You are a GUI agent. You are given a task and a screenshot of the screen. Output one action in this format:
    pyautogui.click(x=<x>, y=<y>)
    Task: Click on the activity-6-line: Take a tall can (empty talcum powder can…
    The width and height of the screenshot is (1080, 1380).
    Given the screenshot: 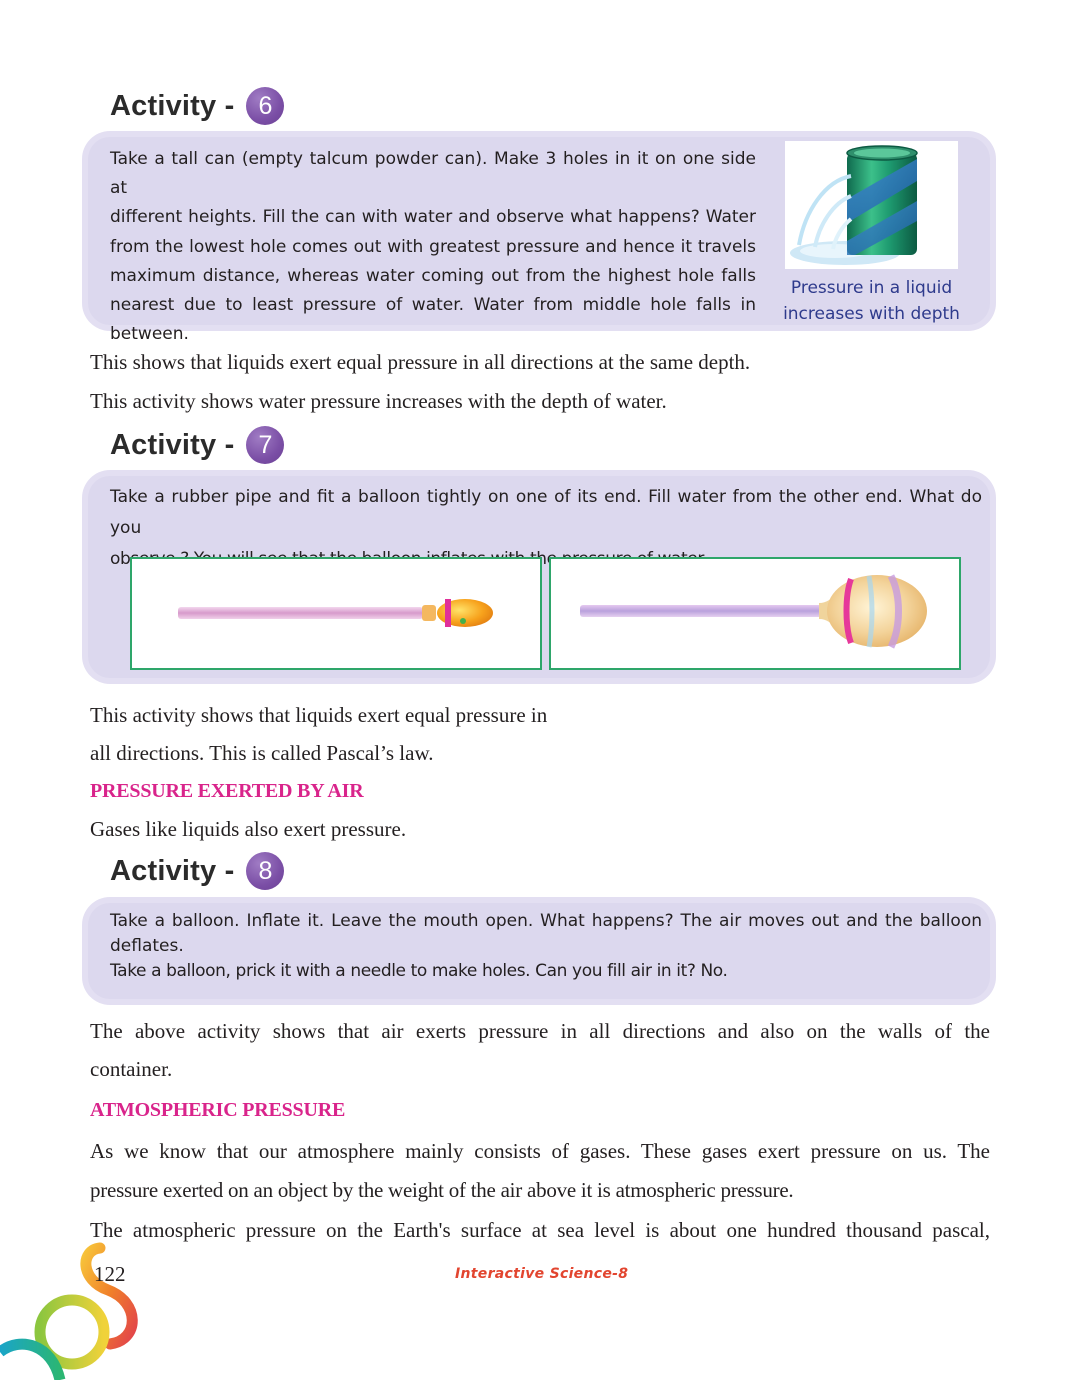 What is the action you would take?
    pyautogui.click(x=433, y=174)
    